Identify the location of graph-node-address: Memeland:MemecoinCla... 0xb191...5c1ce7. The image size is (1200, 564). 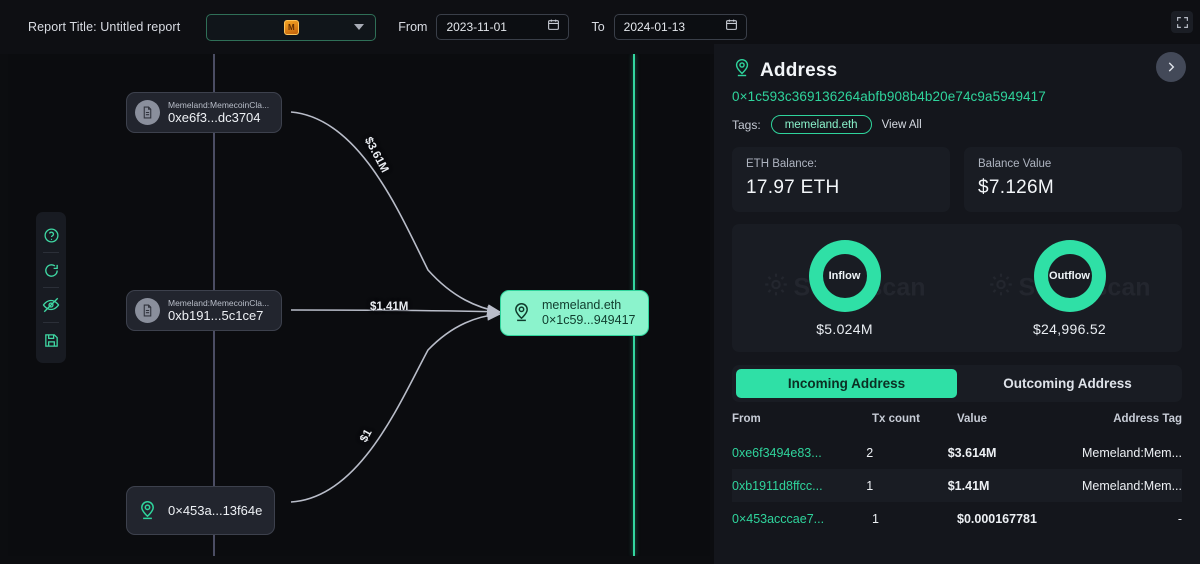
(204, 311).